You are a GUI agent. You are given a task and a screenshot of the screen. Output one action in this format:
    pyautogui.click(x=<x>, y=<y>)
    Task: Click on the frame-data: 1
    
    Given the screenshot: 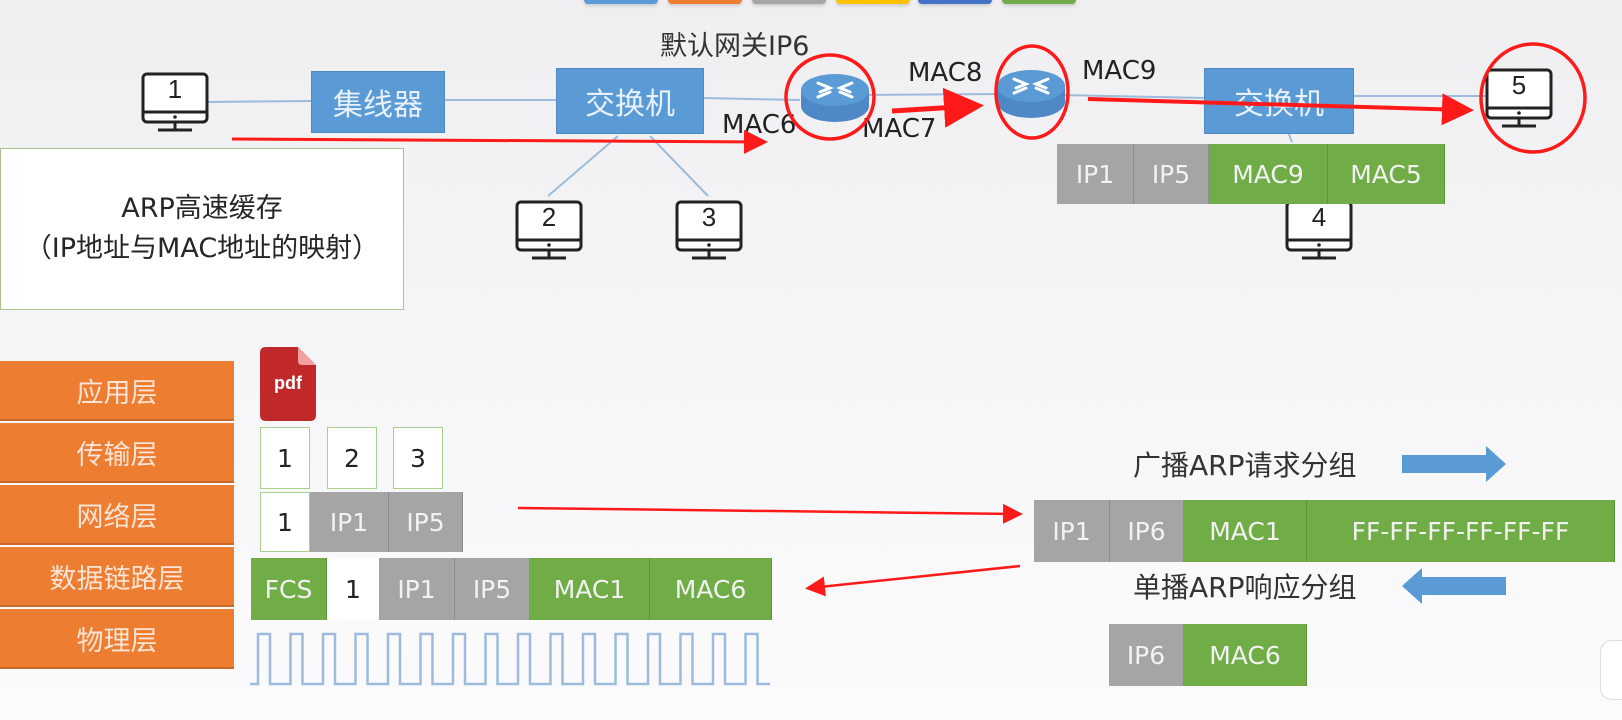 What is the action you would take?
    pyautogui.click(x=353, y=589)
    